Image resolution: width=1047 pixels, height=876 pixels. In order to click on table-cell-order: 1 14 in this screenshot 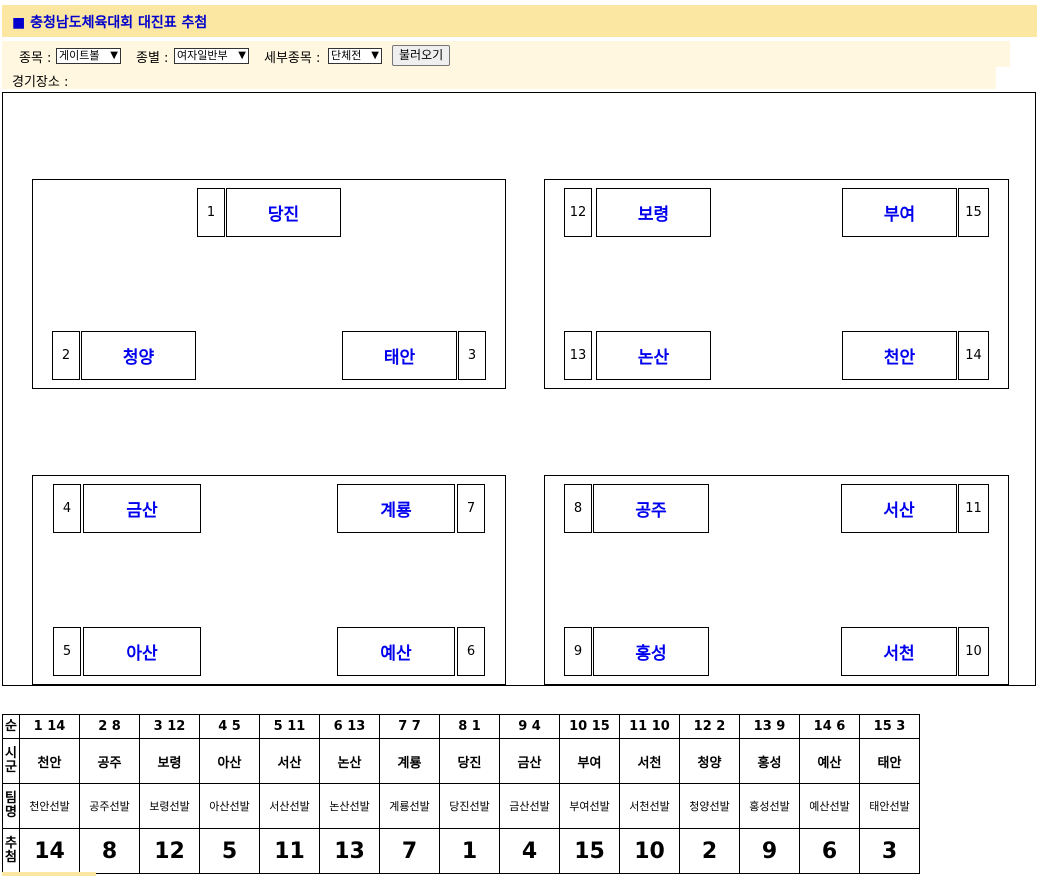, I will do `click(49, 726)`.